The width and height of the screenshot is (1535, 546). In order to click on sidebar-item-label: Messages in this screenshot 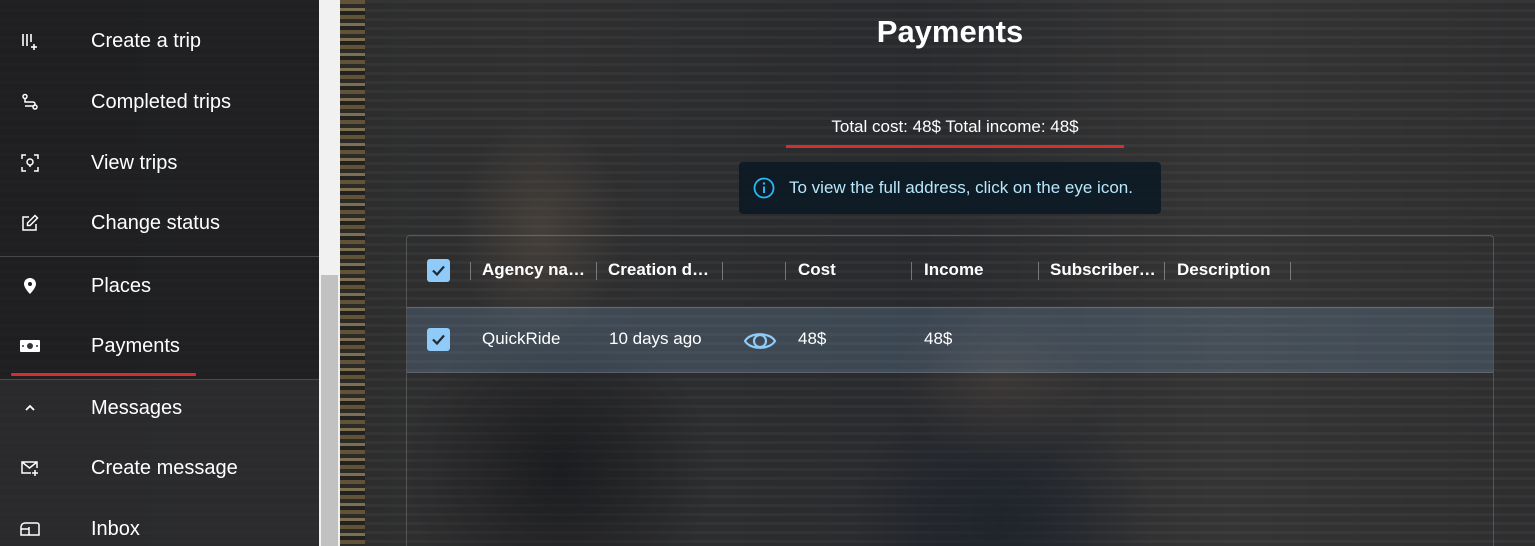, I will do `click(137, 407)`.